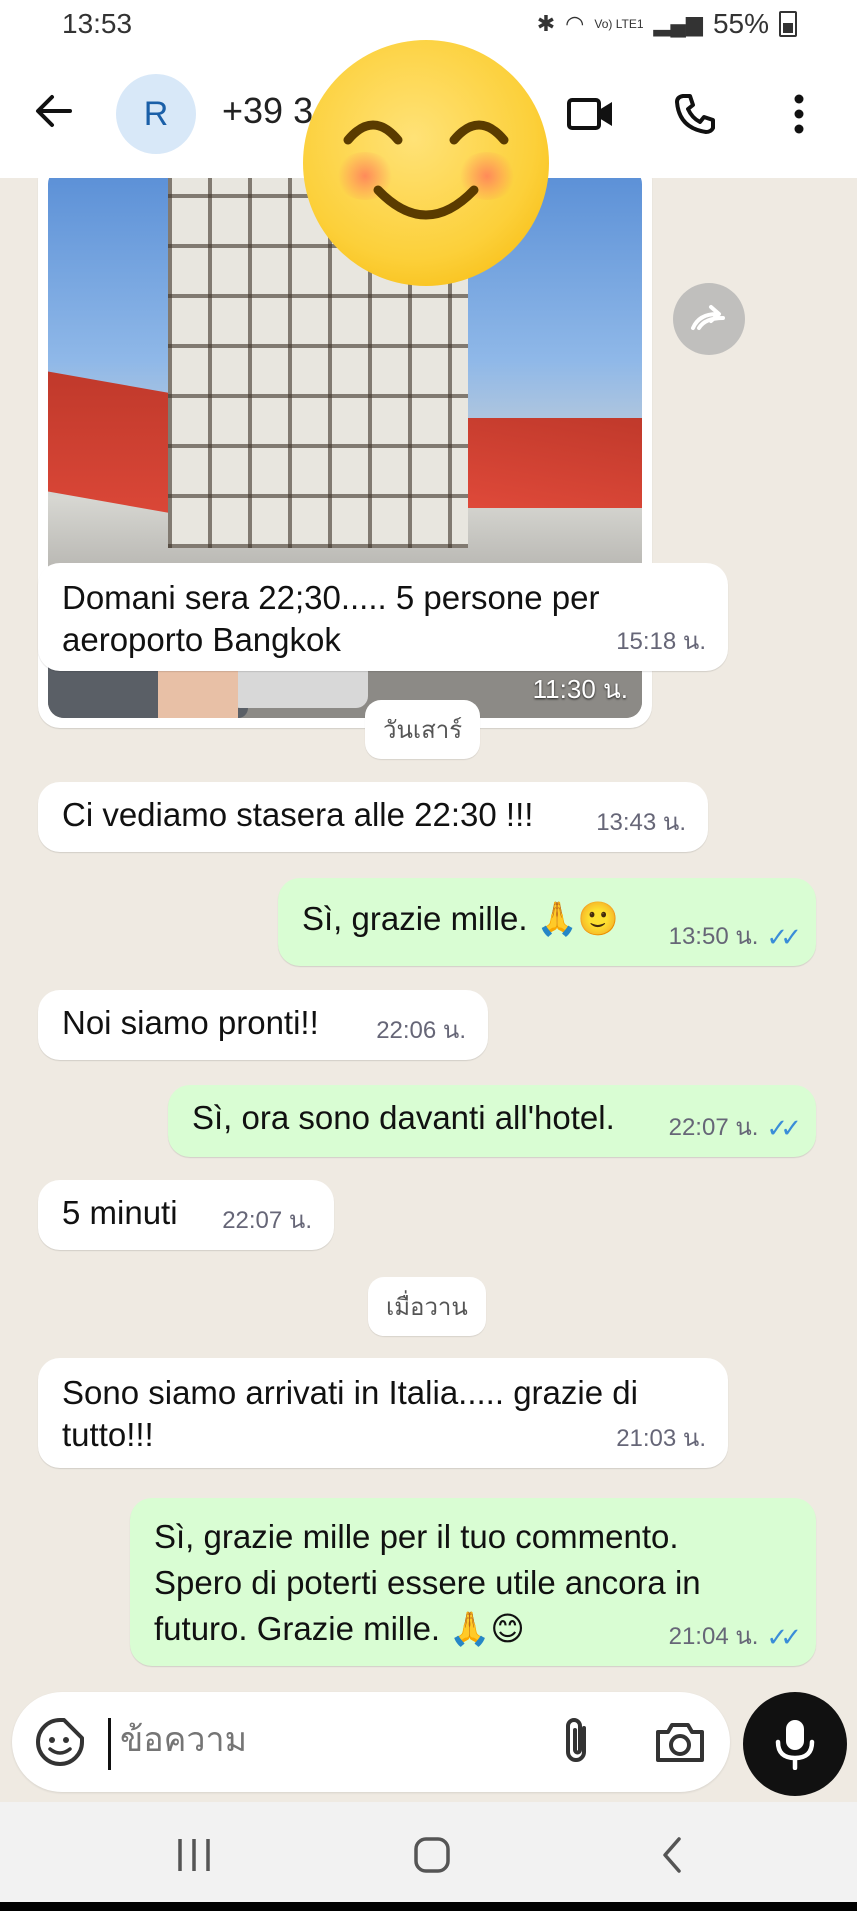  Describe the element at coordinates (428, 1906) in the screenshot. I see `screen-bottom-edge` at that location.